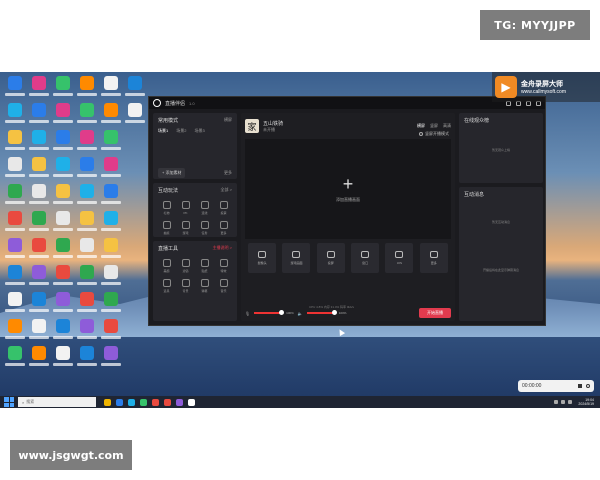 The image size is (600, 480). What do you see at coordinates (167, 286) in the screenshot?
I see `tool-tile: 道具` at bounding box center [167, 286].